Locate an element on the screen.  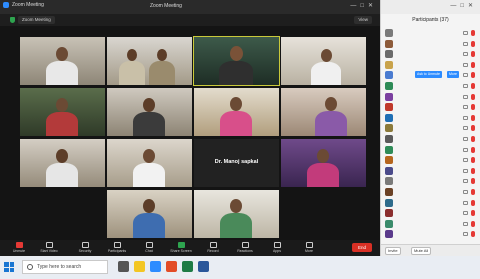
meeting-info-chip: Zoom Meeting is located at coordinates (36, 20).